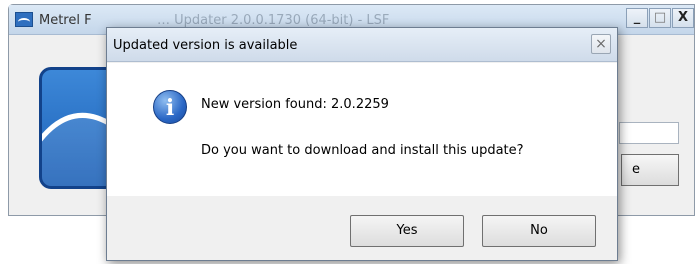 This screenshot has width=695, height=264. What do you see at coordinates (683, 18) in the screenshot?
I see `close-button: X` at bounding box center [683, 18].